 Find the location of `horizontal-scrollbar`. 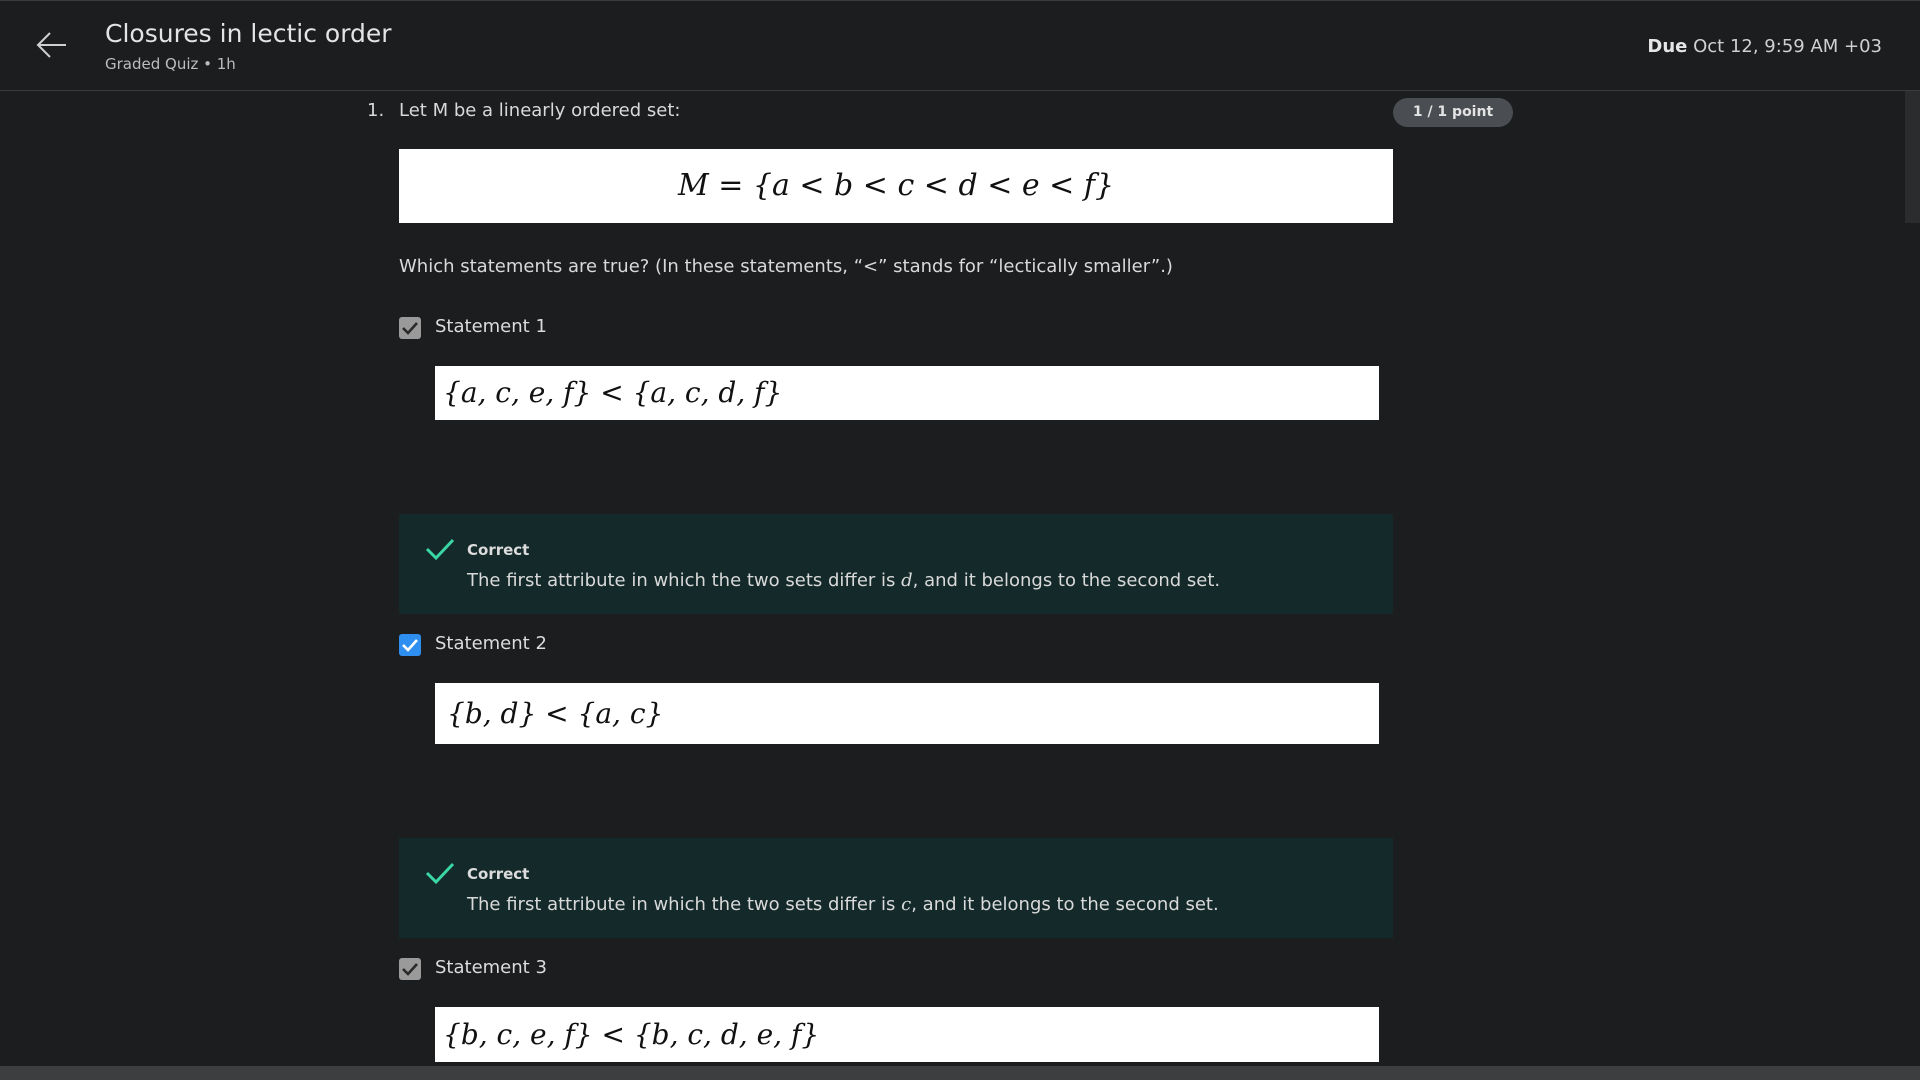

horizontal-scrollbar is located at coordinates (960, 1073).